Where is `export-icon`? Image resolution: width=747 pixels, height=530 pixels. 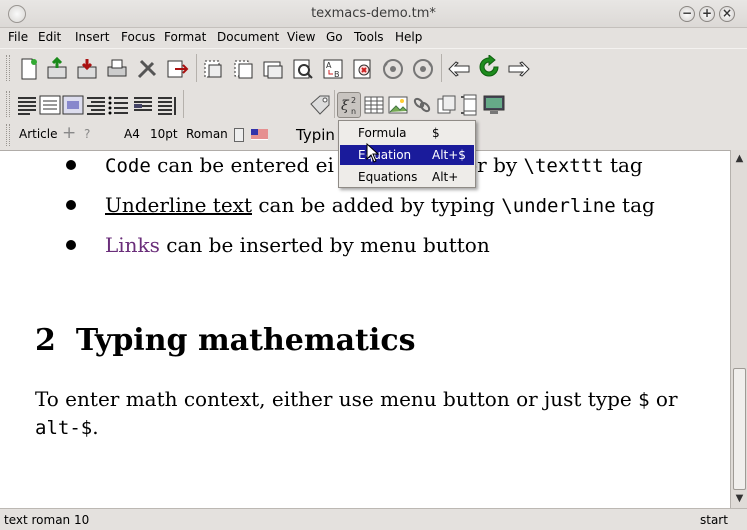
export-icon is located at coordinates (177, 69).